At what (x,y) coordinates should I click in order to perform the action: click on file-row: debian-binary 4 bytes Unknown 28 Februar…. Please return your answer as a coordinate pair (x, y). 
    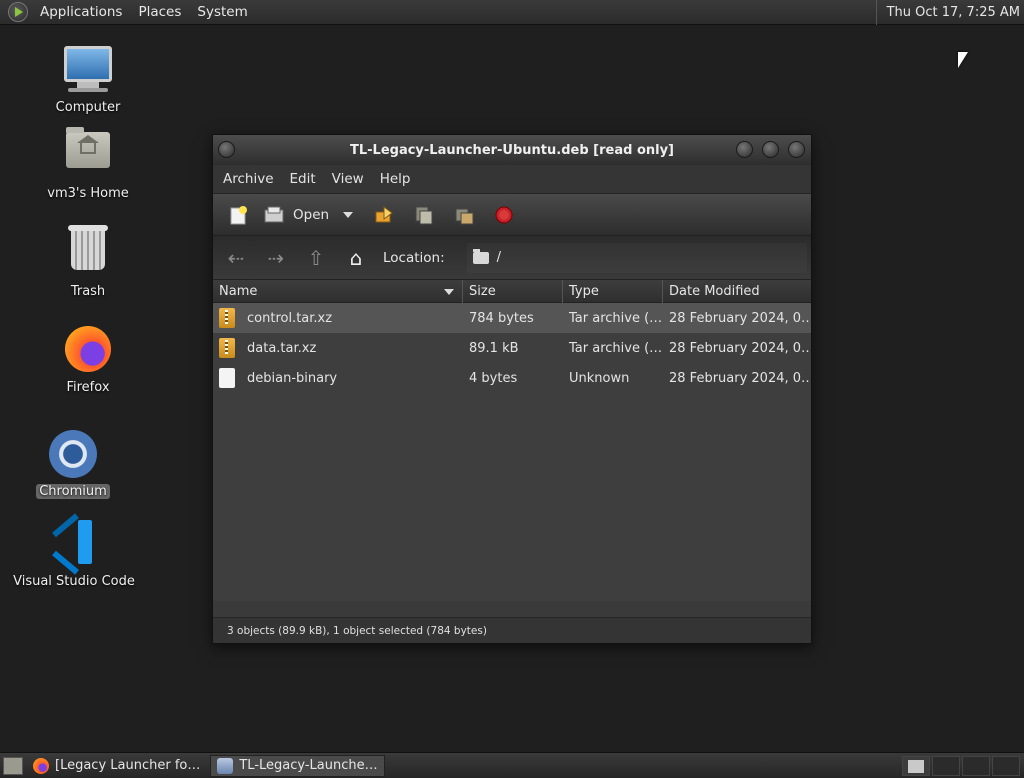
    Looking at the image, I should click on (512, 378).